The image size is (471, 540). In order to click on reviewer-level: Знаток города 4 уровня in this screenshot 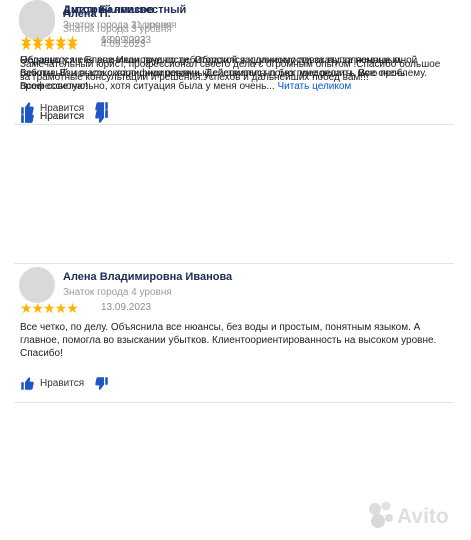, I will do `click(117, 292)`.